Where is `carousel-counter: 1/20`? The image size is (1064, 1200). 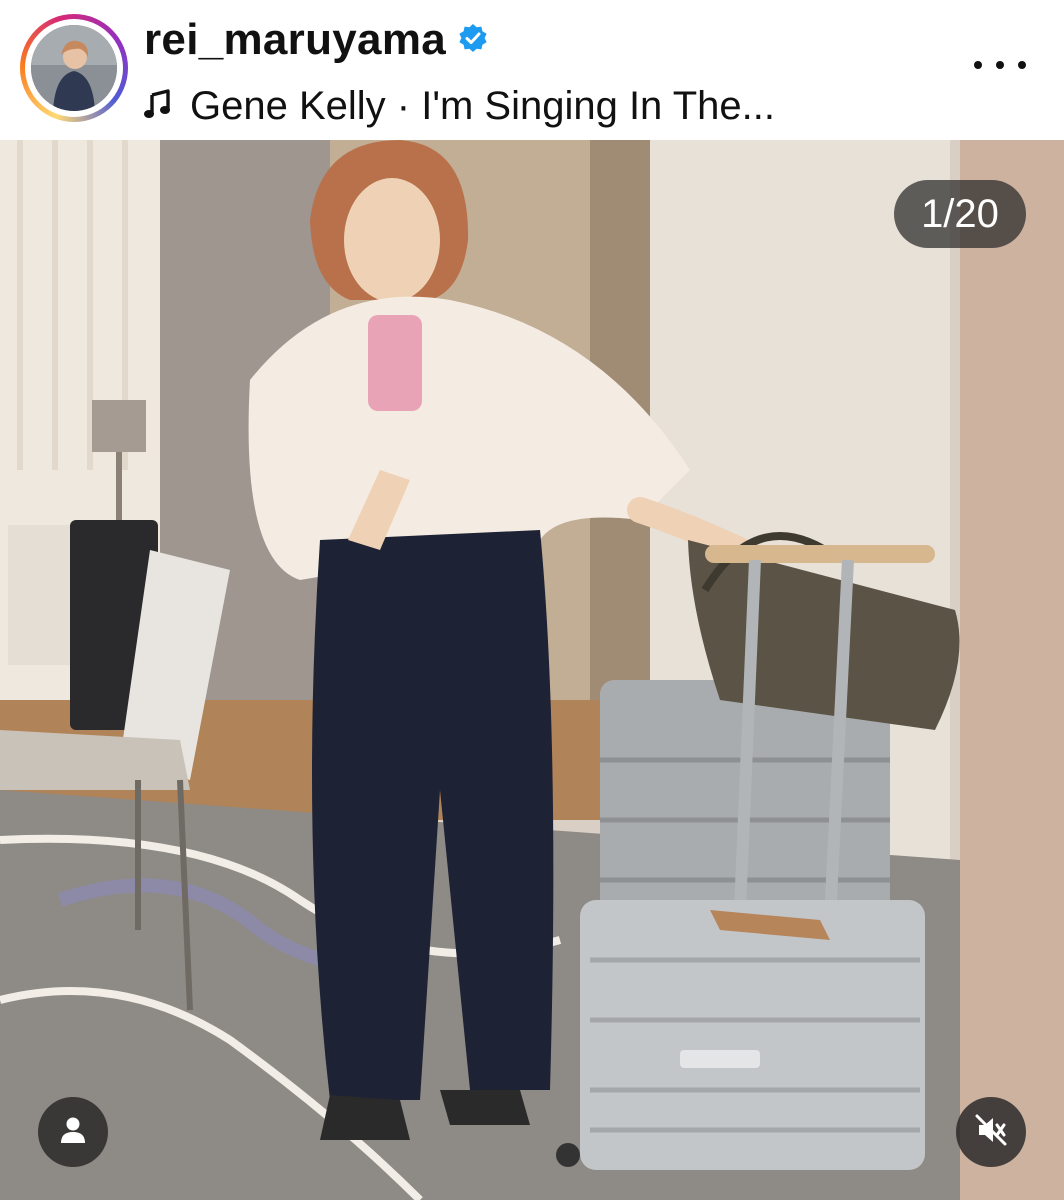
carousel-counter: 1/20 is located at coordinates (960, 214).